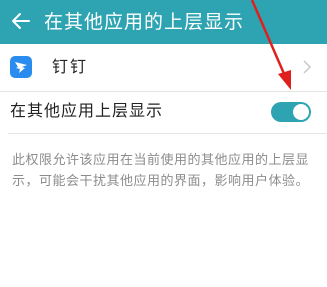  Describe the element at coordinates (167, 133) in the screenshot. I see `divider` at that location.